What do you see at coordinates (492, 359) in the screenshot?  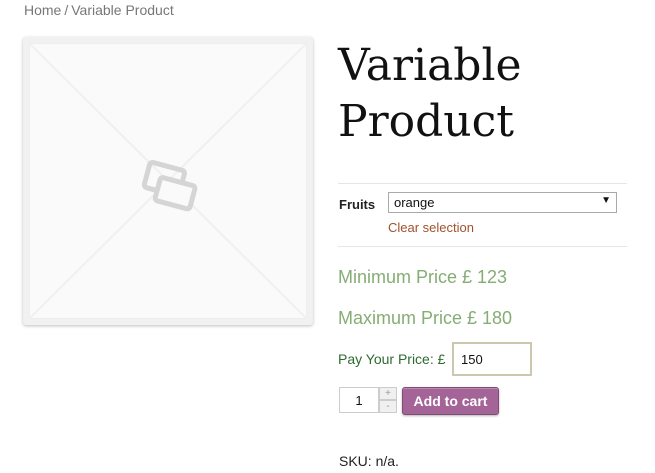 I see `pay-your-price-input` at bounding box center [492, 359].